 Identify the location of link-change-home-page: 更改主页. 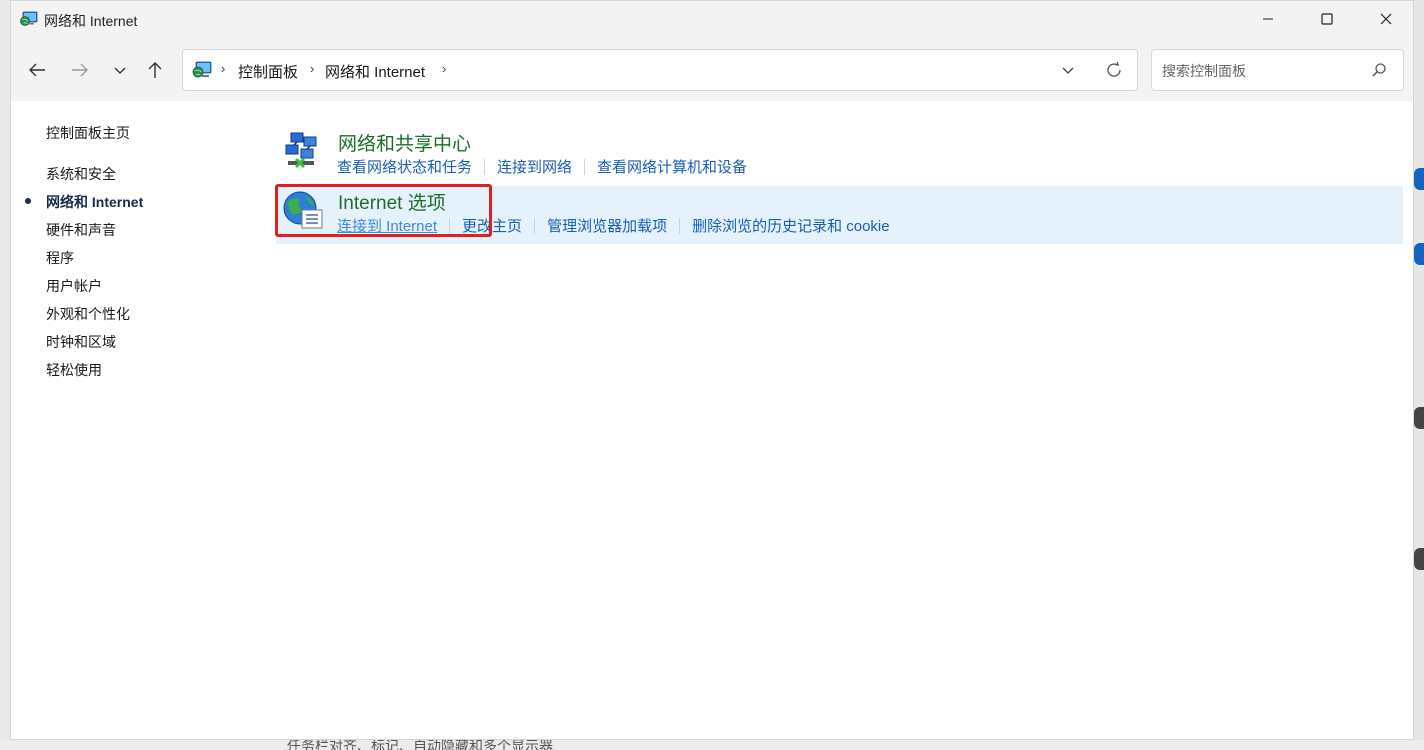
(492, 226).